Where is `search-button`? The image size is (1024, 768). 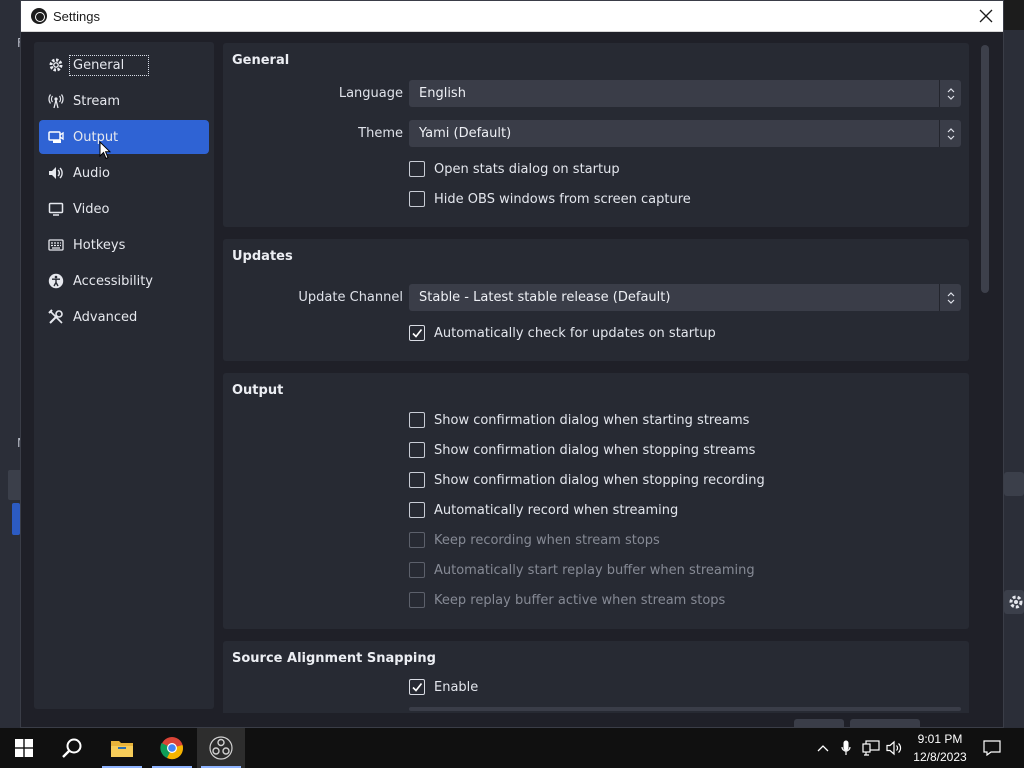 search-button is located at coordinates (72, 748).